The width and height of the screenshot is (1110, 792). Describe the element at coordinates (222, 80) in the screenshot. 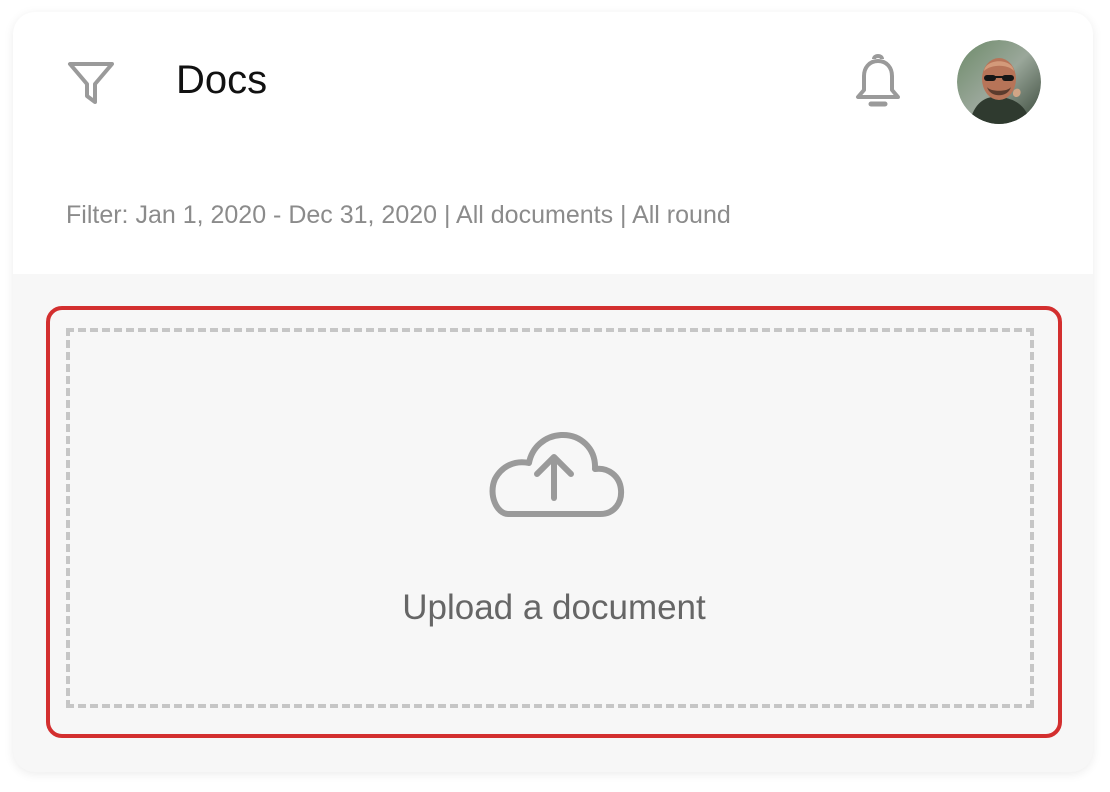

I see `page-title: Docs` at that location.